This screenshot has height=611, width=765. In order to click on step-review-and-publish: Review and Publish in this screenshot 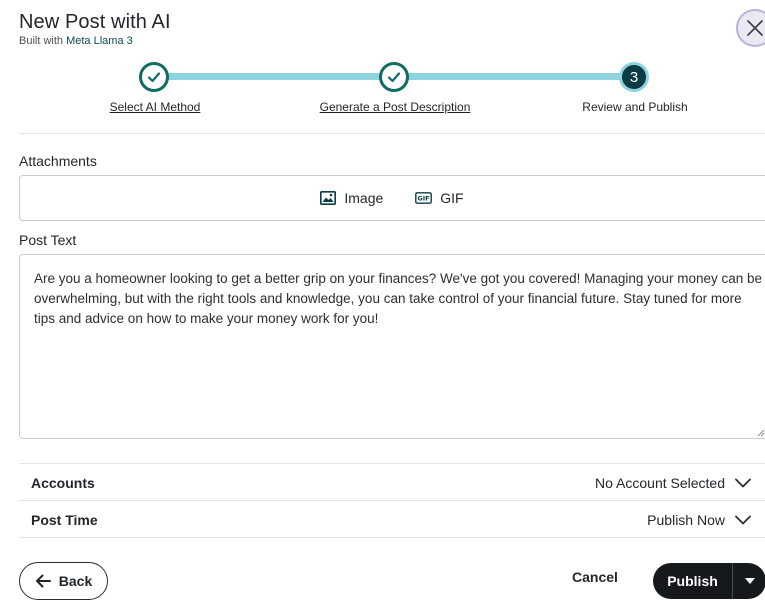, I will do `click(635, 107)`.